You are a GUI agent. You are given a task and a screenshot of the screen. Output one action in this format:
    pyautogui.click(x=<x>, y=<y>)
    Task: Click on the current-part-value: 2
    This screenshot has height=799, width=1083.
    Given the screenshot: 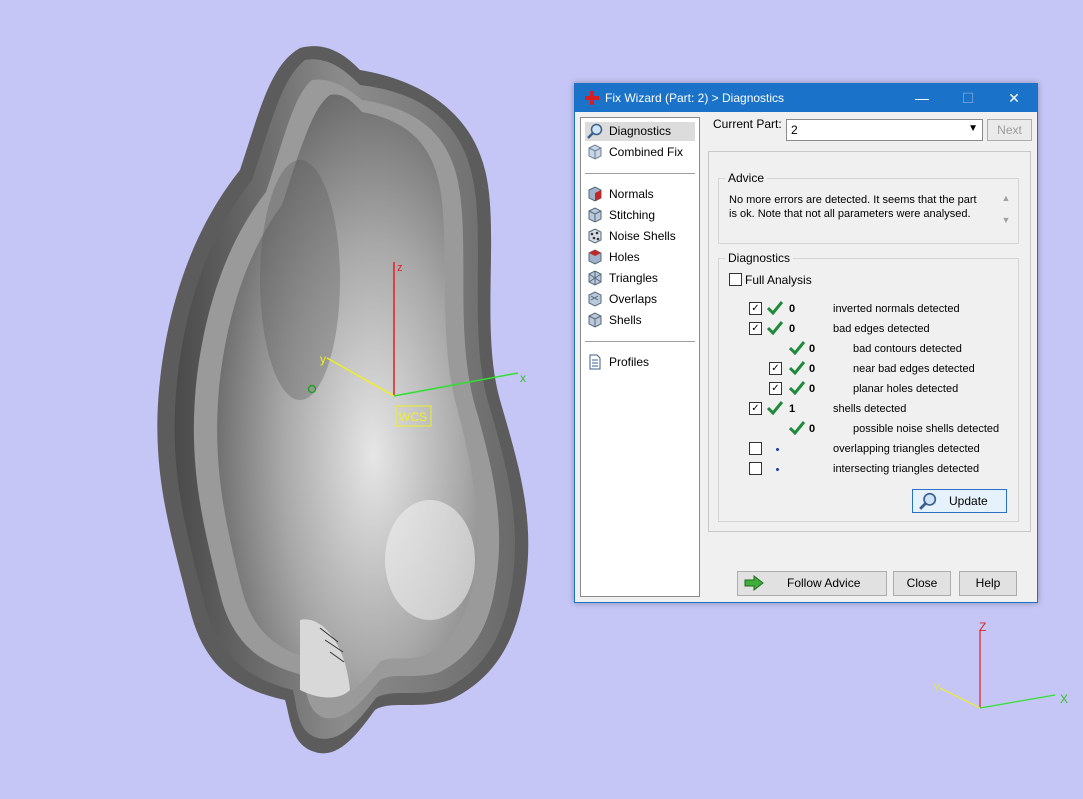 What is the action you would take?
    pyautogui.click(x=794, y=130)
    